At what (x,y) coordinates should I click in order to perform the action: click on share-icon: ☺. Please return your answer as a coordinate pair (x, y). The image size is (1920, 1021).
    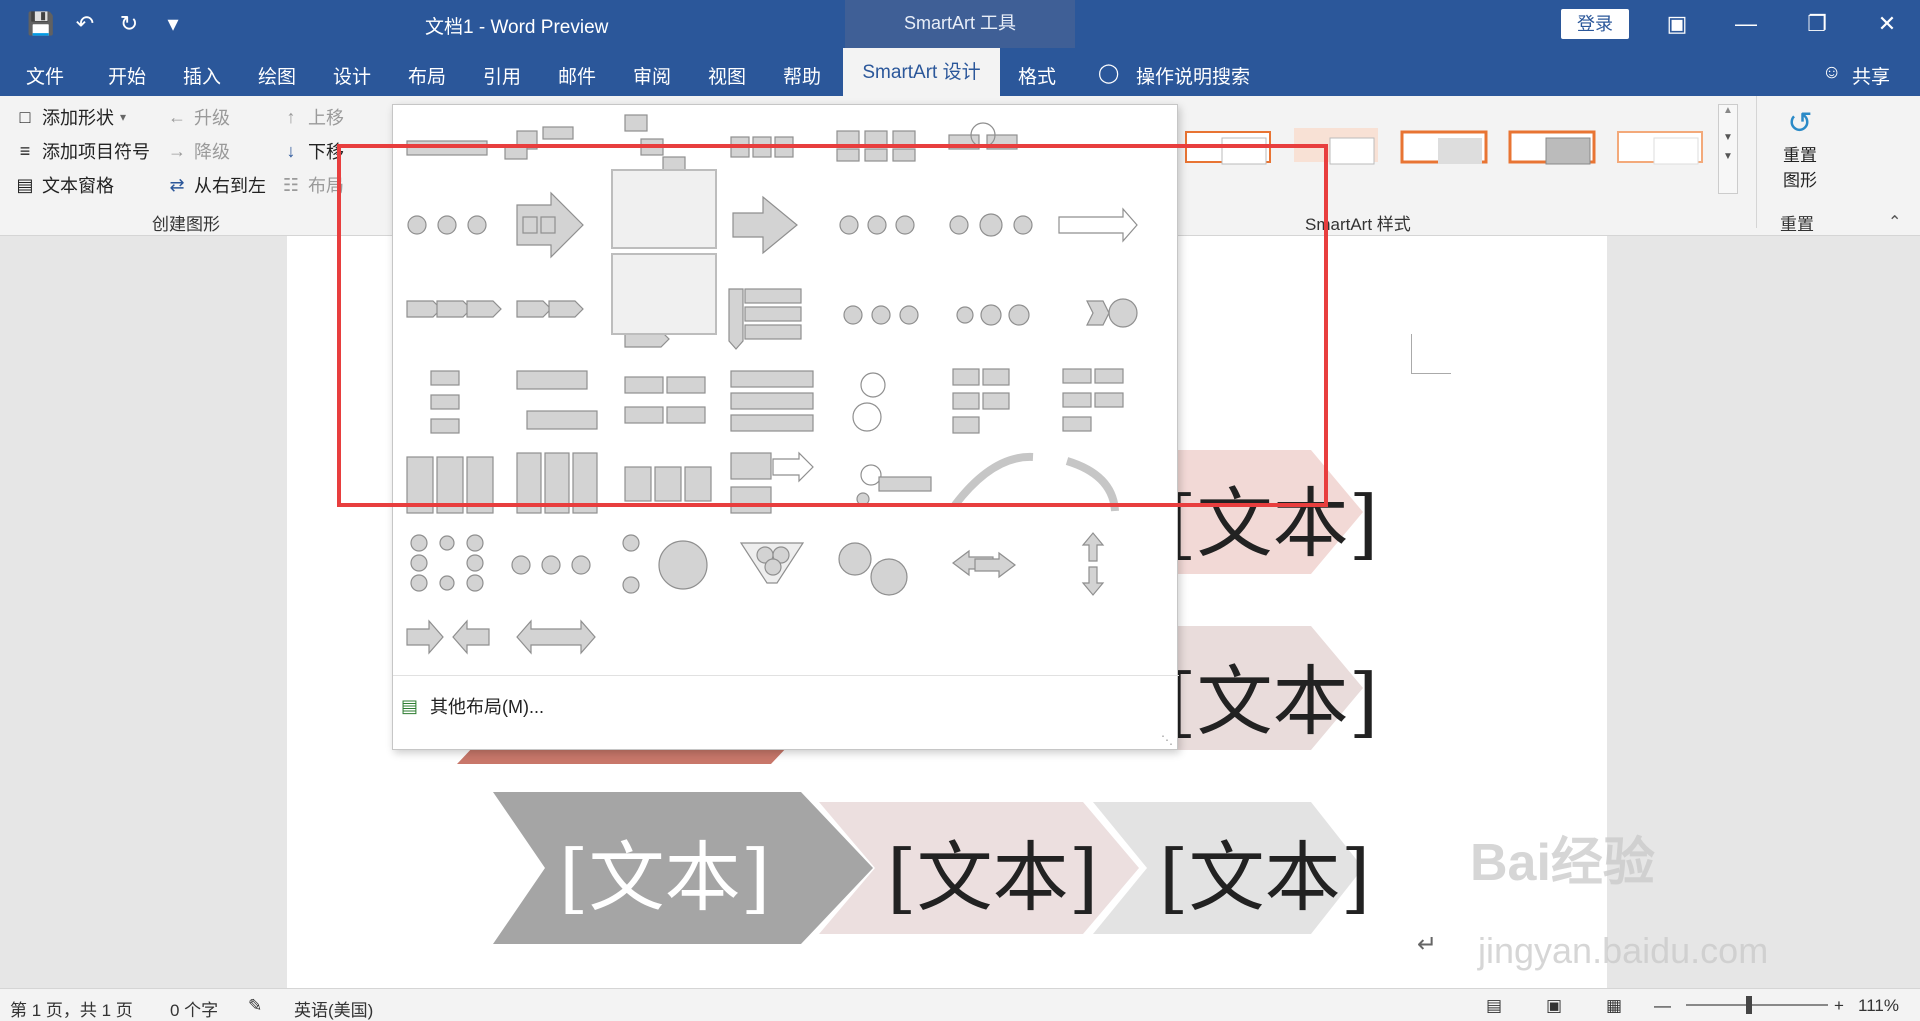
    Looking at the image, I should click on (1832, 72).